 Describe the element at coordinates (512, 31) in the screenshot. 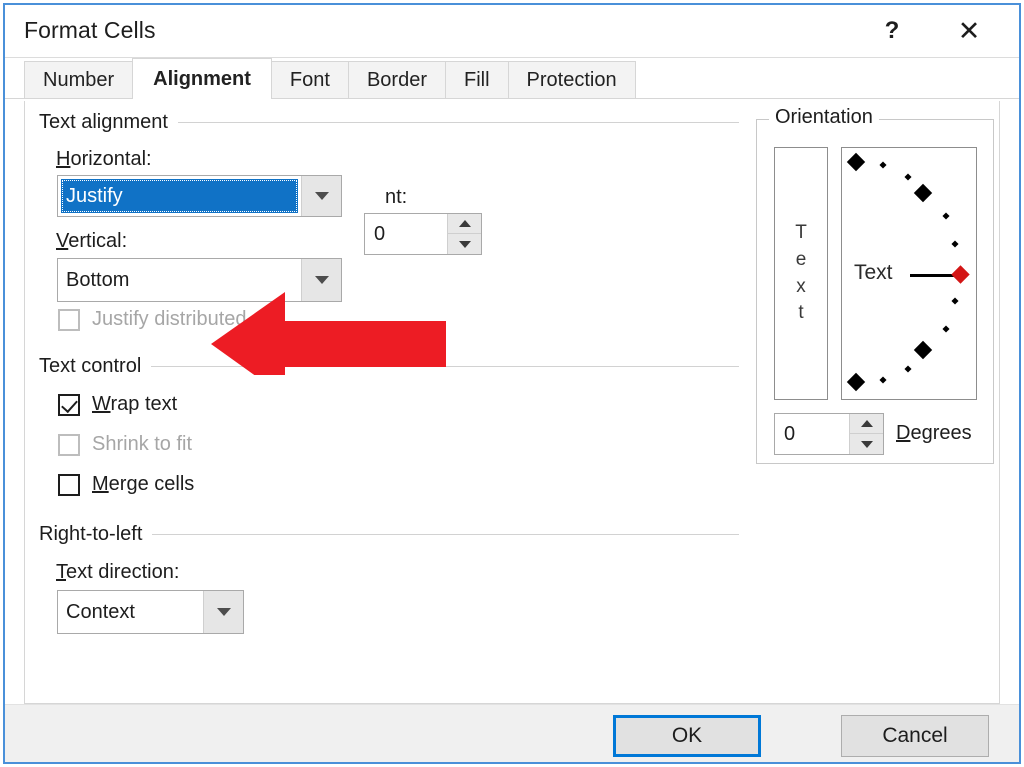

I see `title-bar: Format Cells ? ✕` at that location.